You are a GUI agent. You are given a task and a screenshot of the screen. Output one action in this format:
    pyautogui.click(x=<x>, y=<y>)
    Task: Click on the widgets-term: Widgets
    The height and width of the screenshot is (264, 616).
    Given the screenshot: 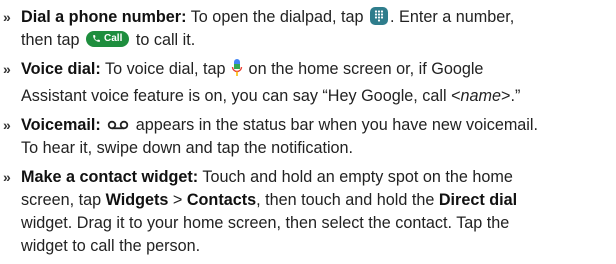 What is the action you would take?
    pyautogui.click(x=137, y=200)
    